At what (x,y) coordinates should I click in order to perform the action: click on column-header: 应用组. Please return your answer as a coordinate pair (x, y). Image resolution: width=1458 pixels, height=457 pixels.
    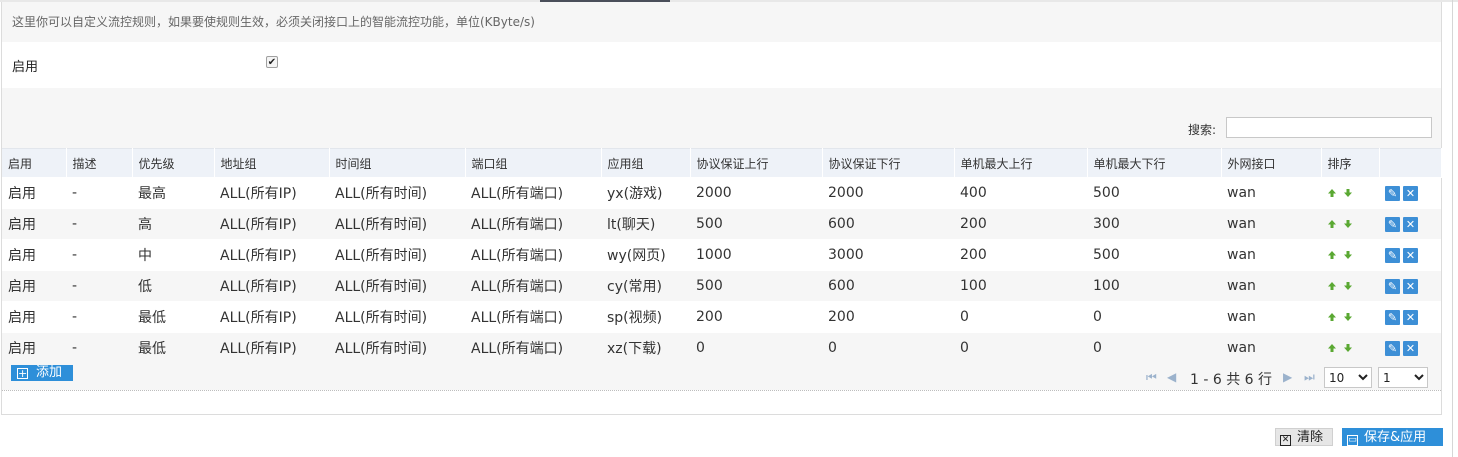
    Looking at the image, I should click on (646, 163).